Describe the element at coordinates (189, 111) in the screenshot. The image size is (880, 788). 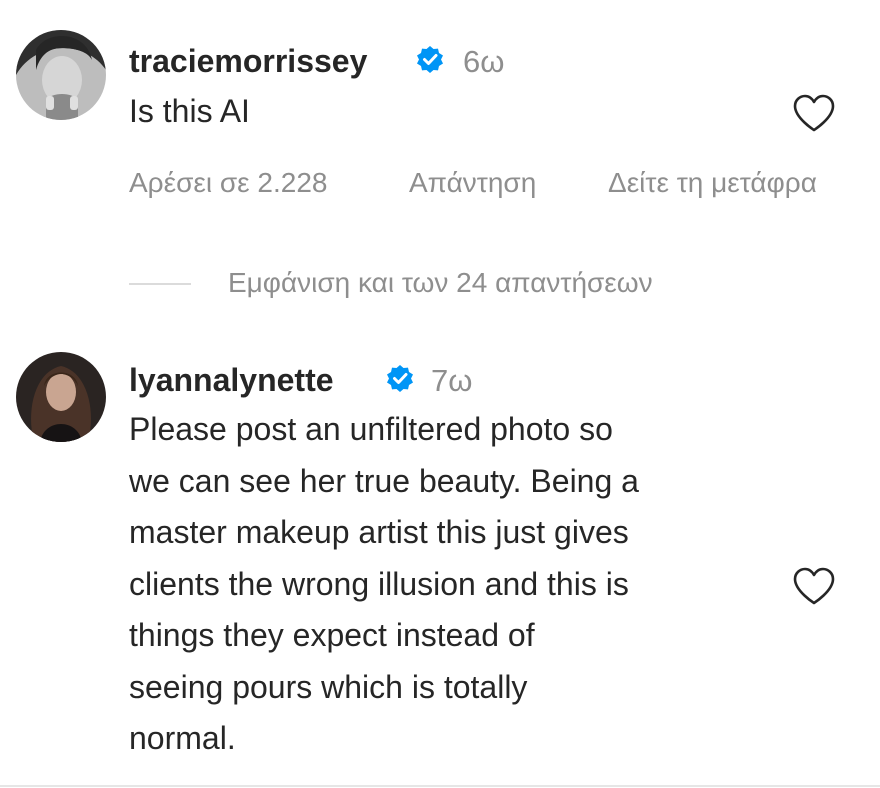
I see `comment-text: Is this AI` at that location.